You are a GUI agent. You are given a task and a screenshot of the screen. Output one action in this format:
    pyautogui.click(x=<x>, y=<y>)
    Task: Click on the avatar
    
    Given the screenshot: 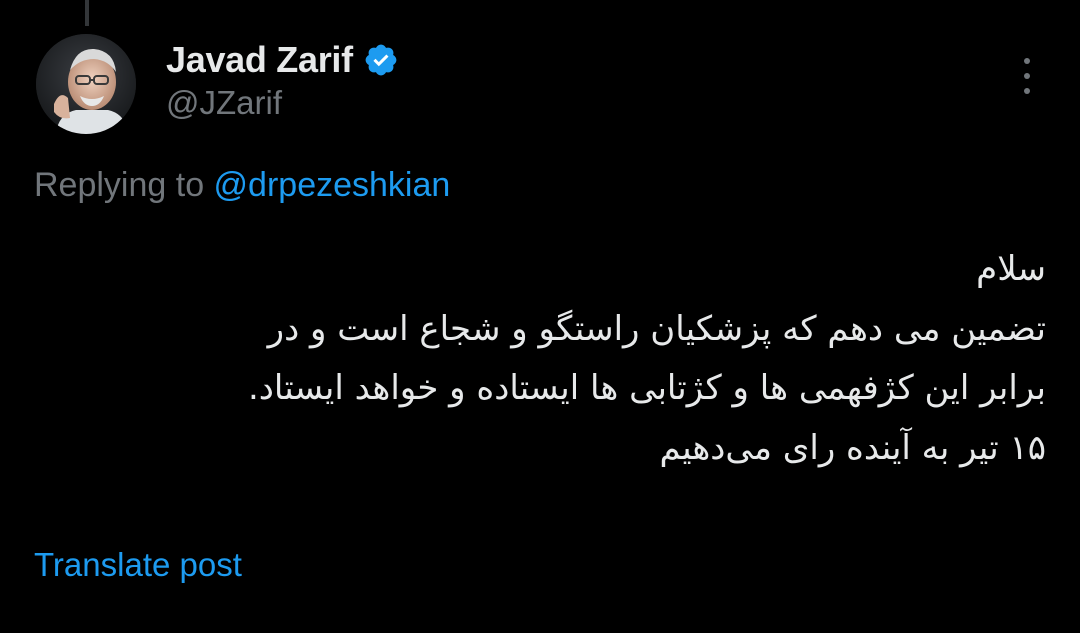 What is the action you would take?
    pyautogui.click(x=86, y=84)
    